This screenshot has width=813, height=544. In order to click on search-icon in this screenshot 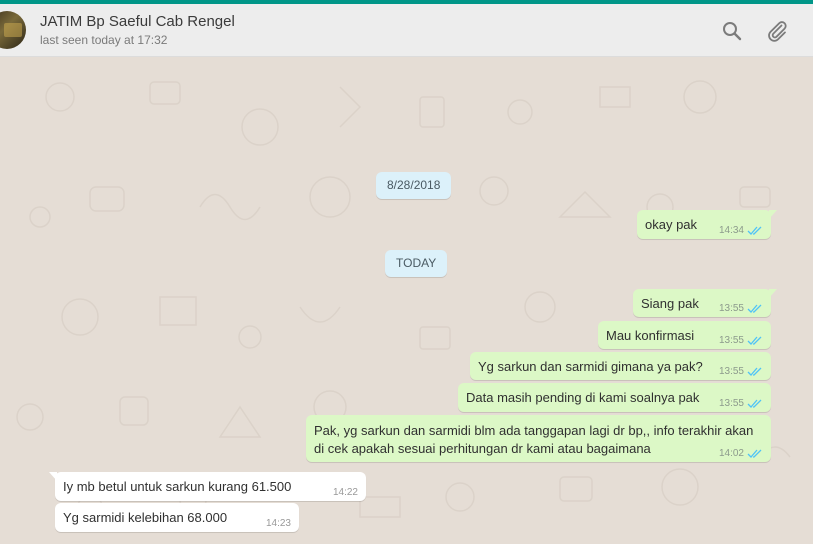, I will do `click(732, 31)`.